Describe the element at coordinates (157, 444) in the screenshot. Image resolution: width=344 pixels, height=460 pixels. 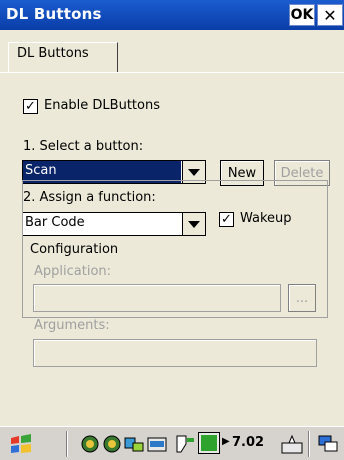
I see `keyboard-123-icon` at that location.